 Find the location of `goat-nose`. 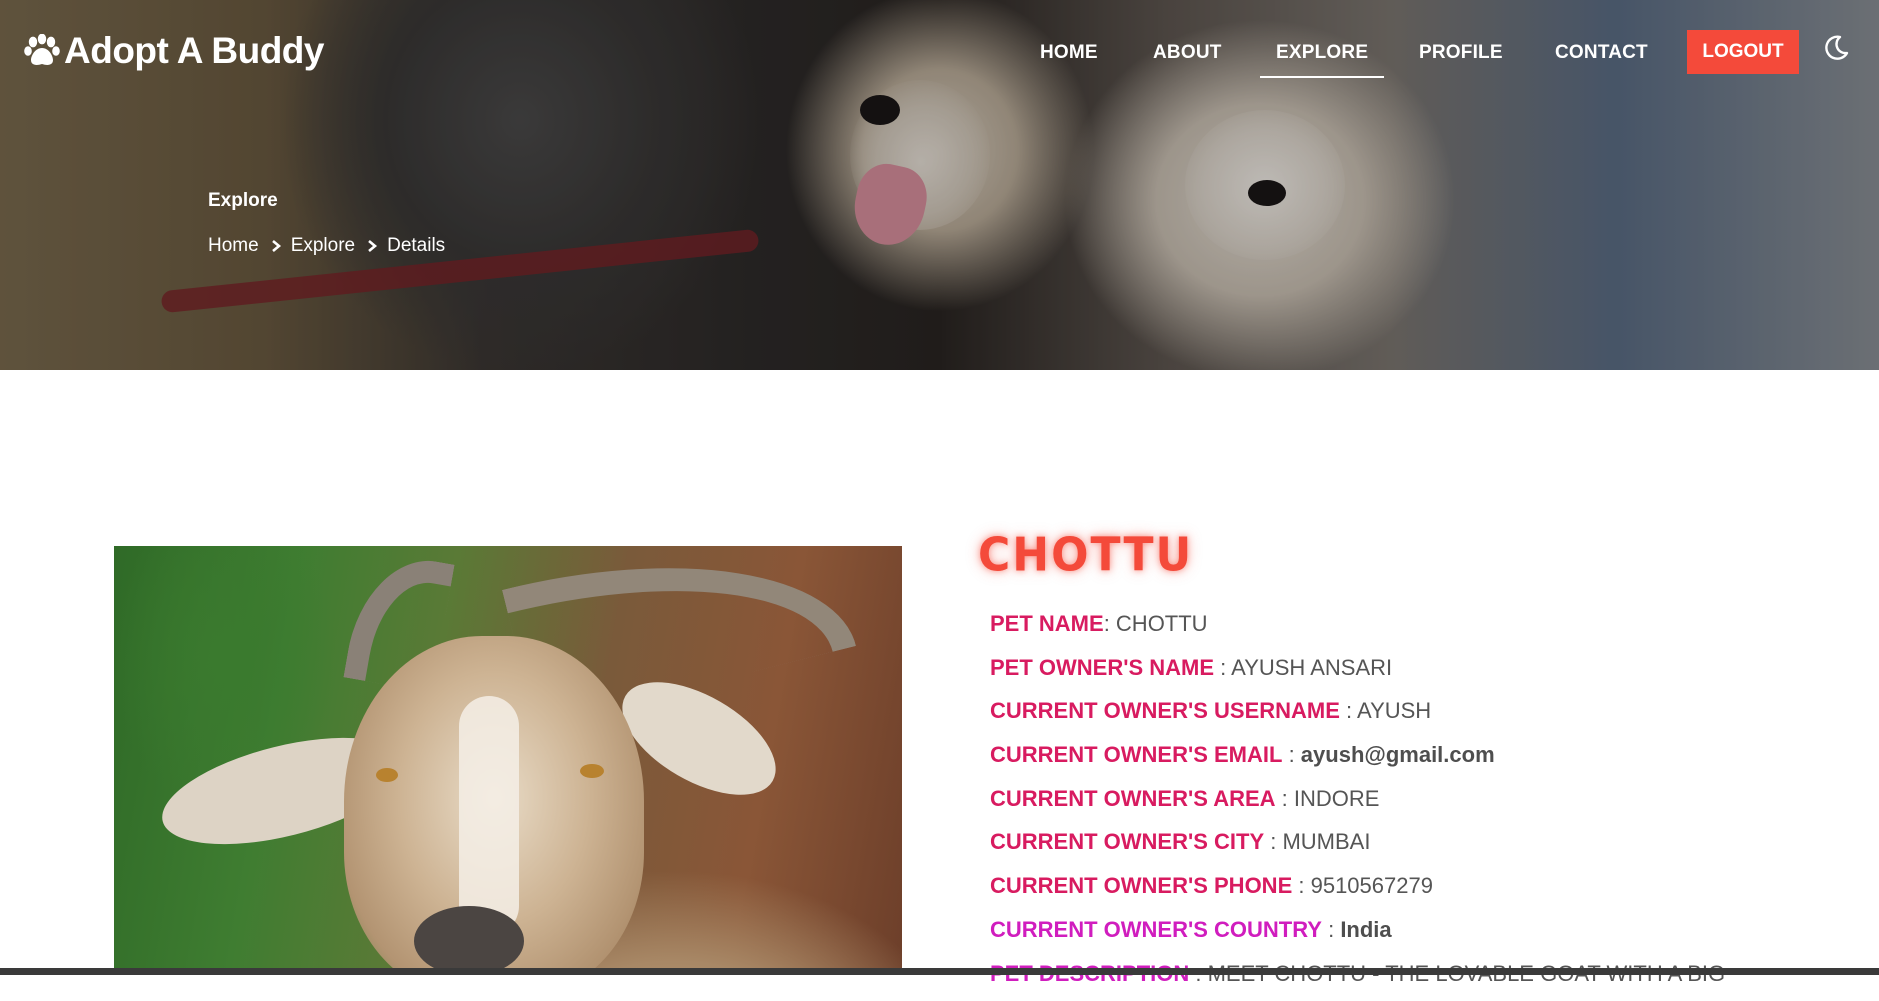

goat-nose is located at coordinates (469, 938).